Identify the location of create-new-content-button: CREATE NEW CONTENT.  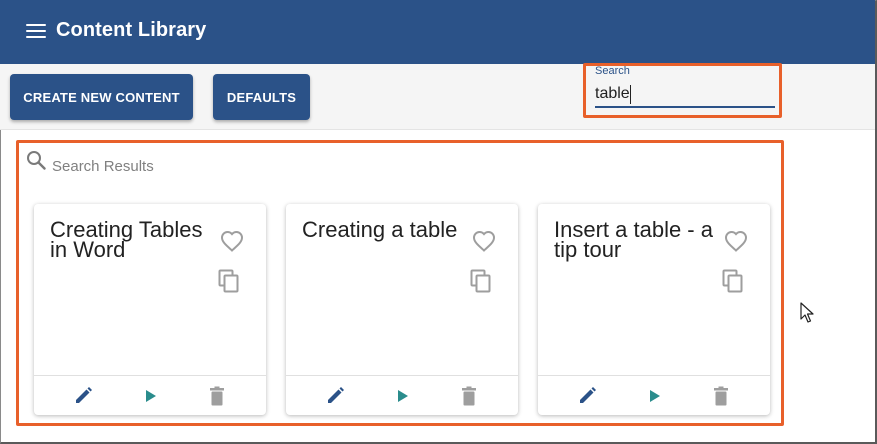
(101, 97).